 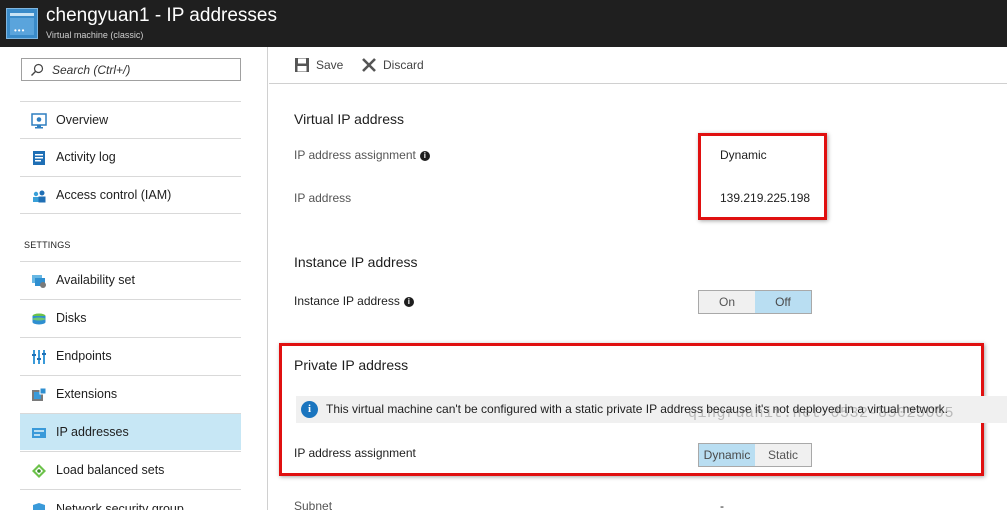 I want to click on save-label: Save, so click(x=330, y=65).